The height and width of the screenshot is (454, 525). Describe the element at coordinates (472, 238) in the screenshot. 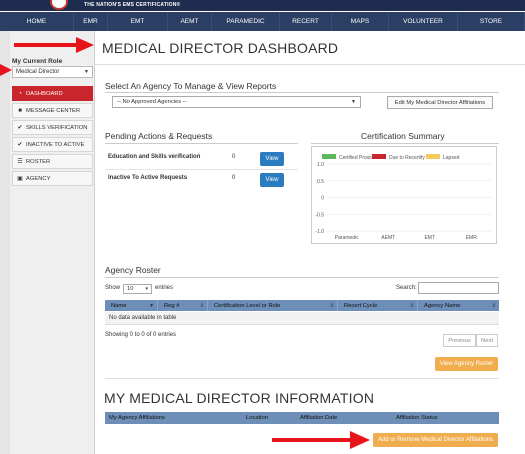

I see `x-tick-label: EMR` at that location.